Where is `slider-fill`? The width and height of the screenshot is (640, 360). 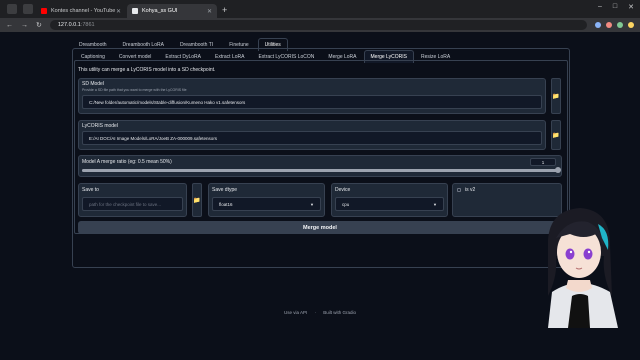
slider-fill is located at coordinates (320, 170).